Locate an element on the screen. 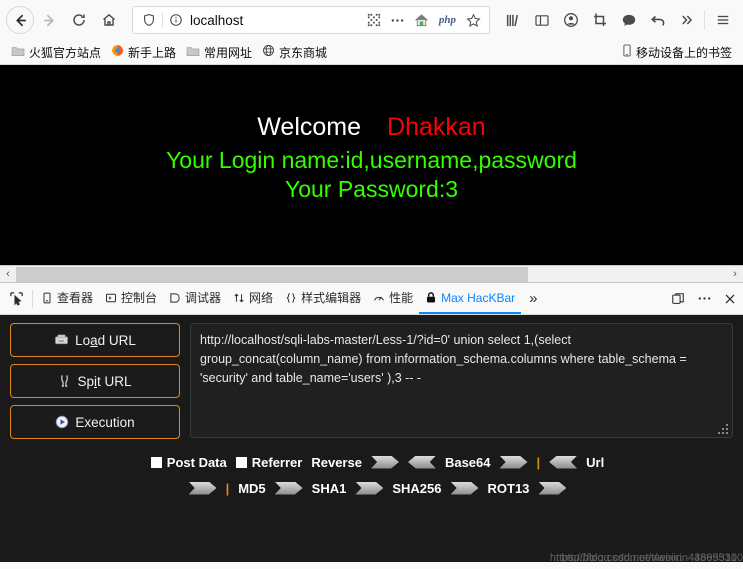 This screenshot has width=743, height=569. reverse-encode-button is located at coordinates (384, 462).